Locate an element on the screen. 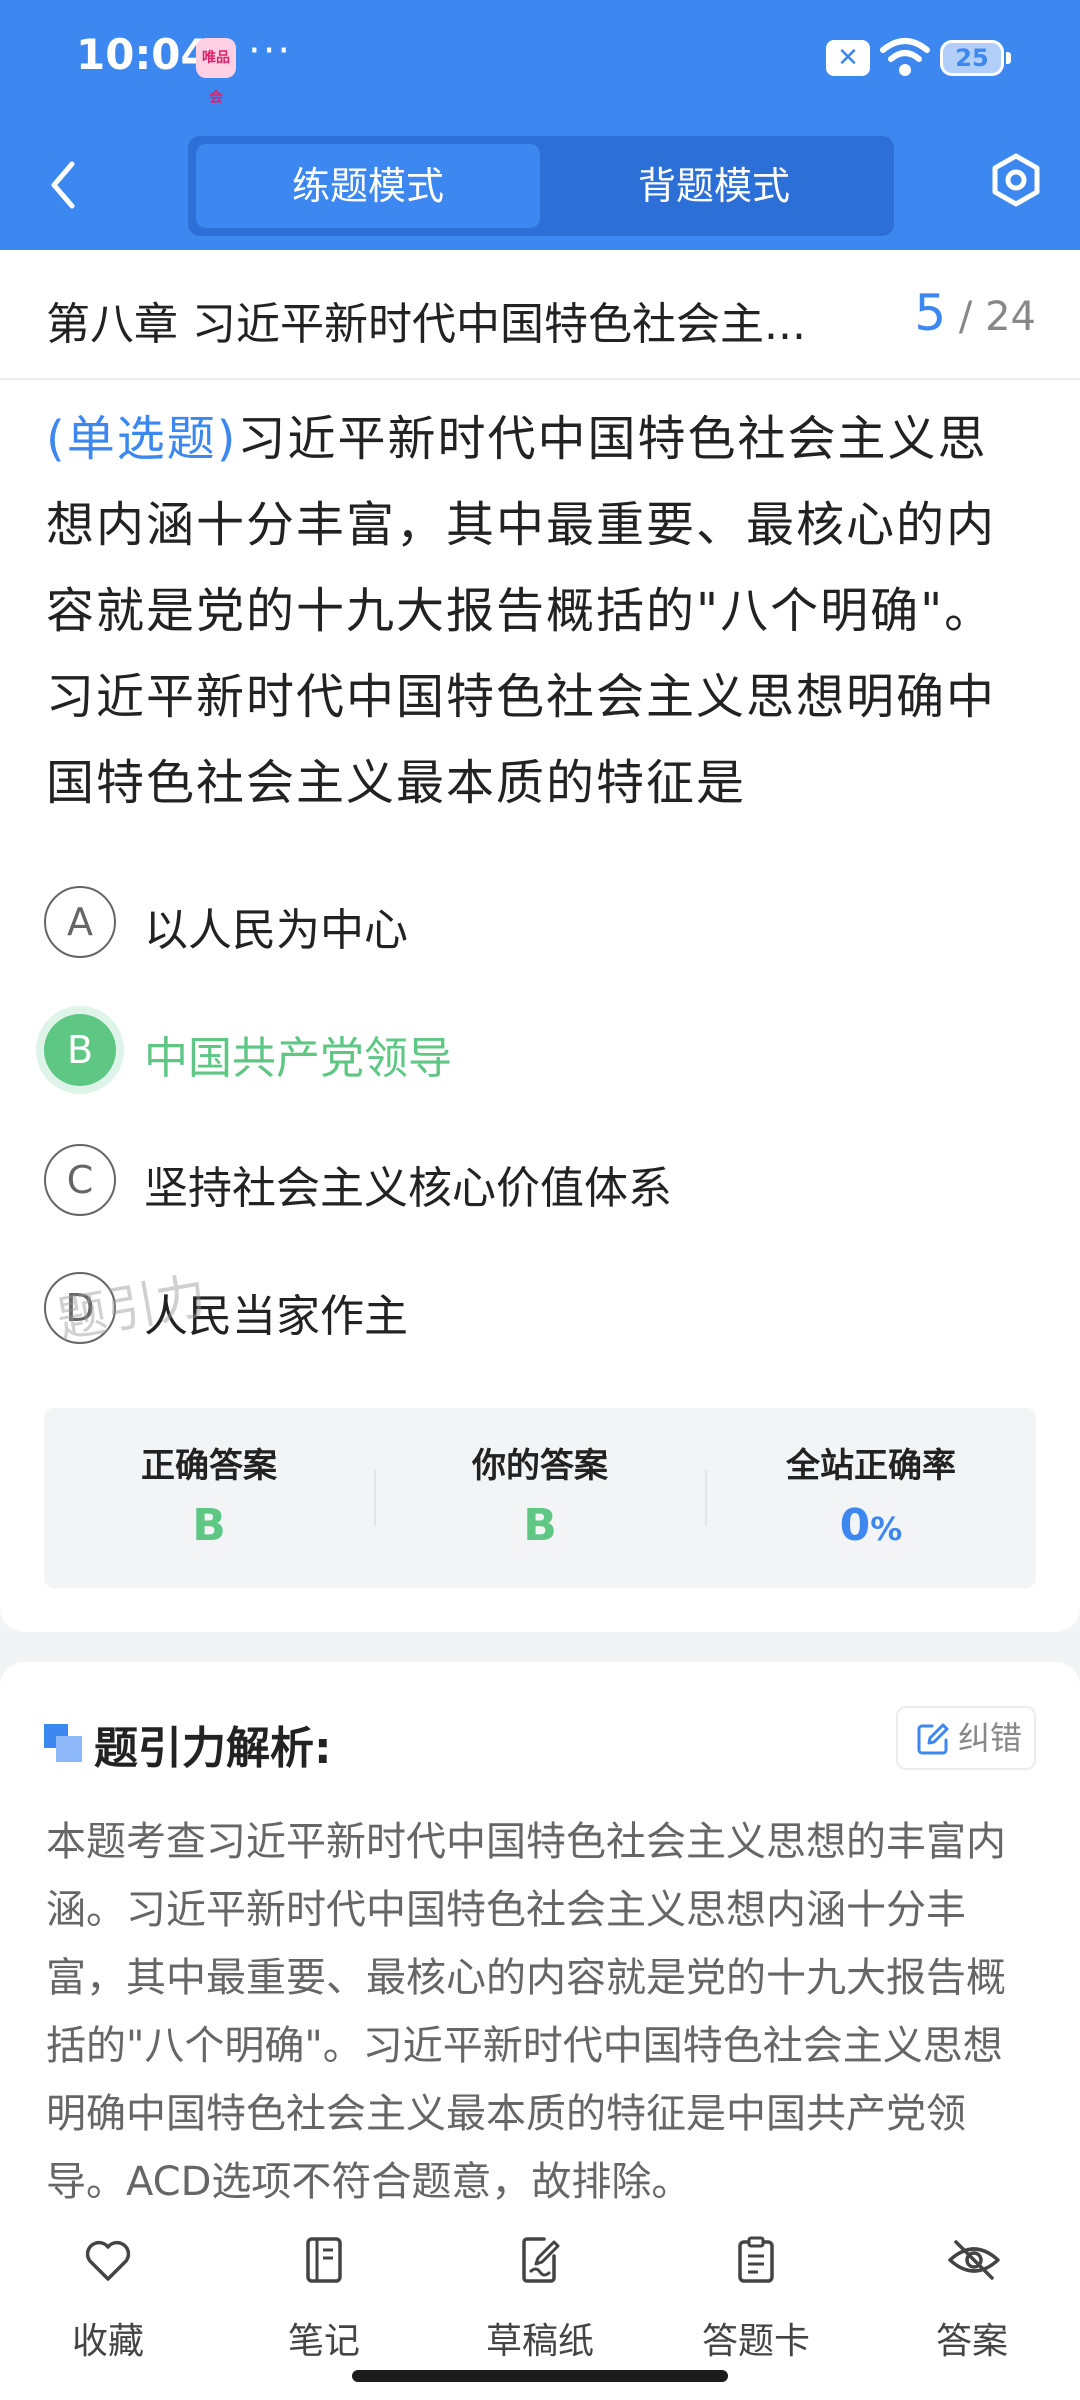 The width and height of the screenshot is (1080, 2400). option-d: D 人民当家作主 is located at coordinates (539, 1307).